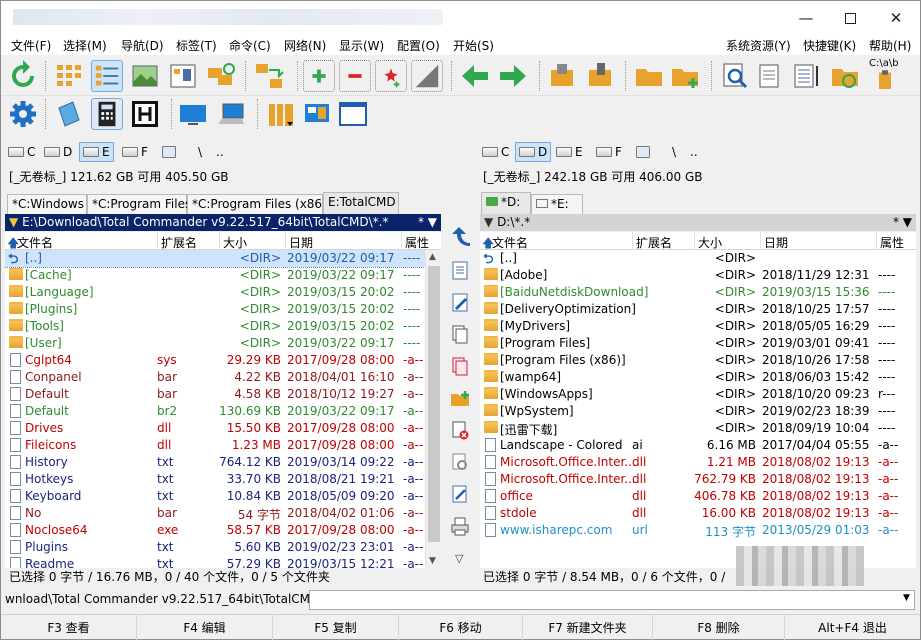 Image resolution: width=921 pixels, height=640 pixels. I want to click on right-path-history-button: * ▼, so click(902, 222).